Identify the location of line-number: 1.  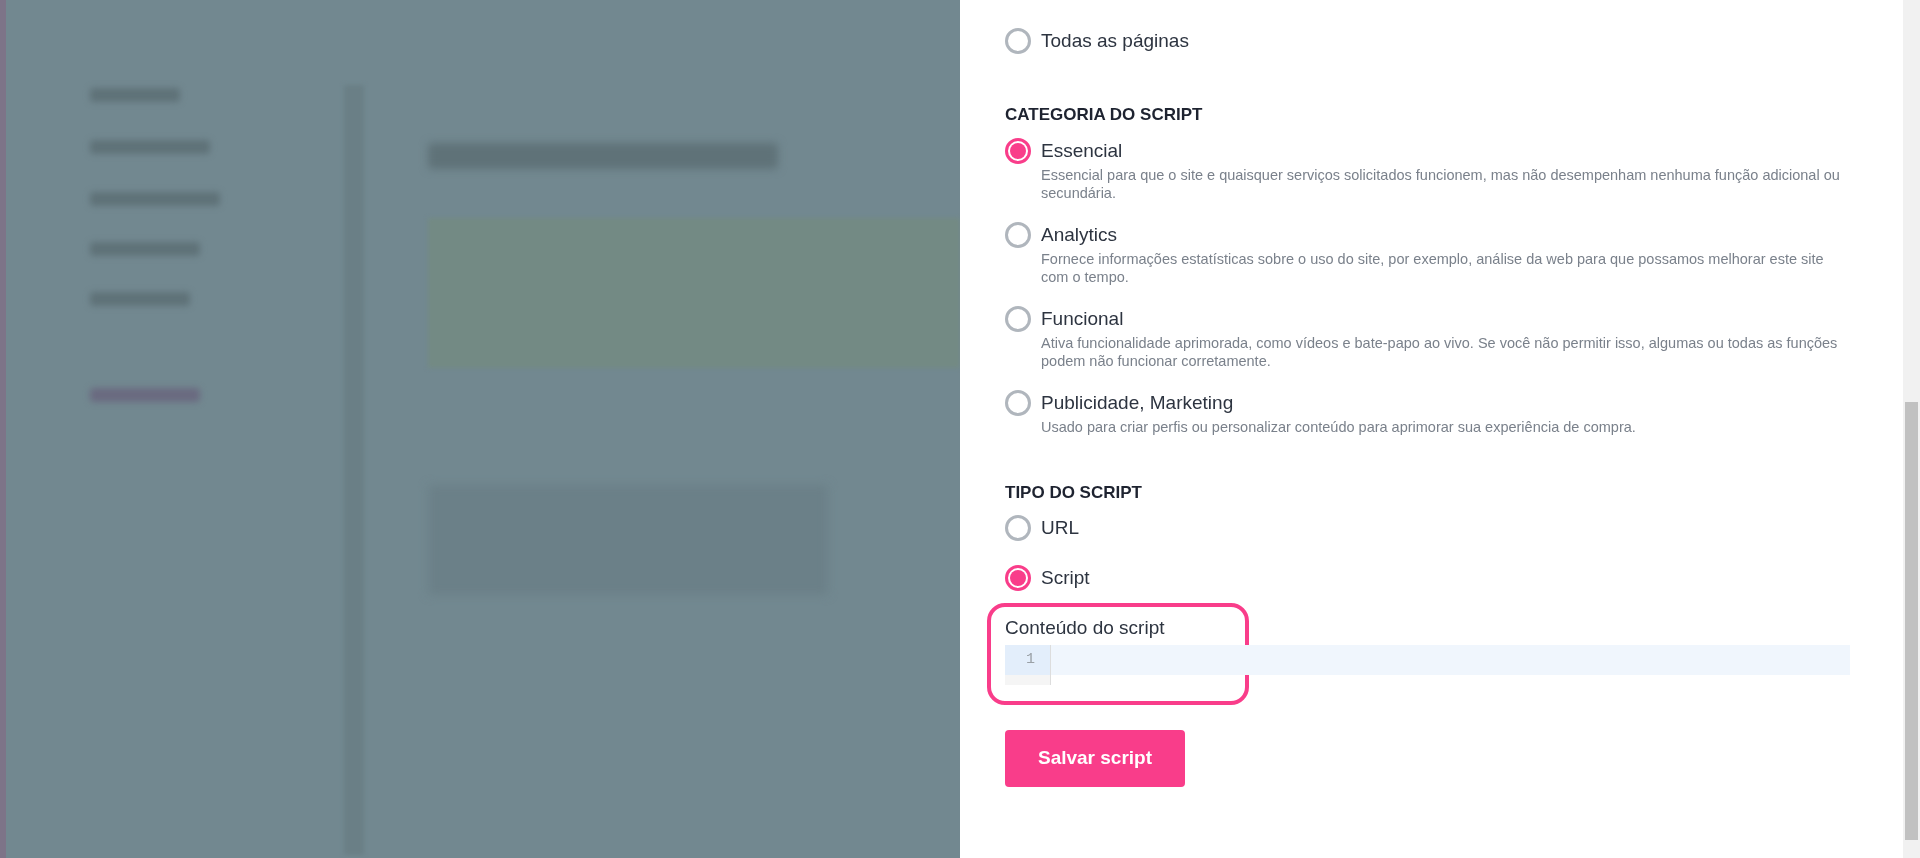
(1027, 660).